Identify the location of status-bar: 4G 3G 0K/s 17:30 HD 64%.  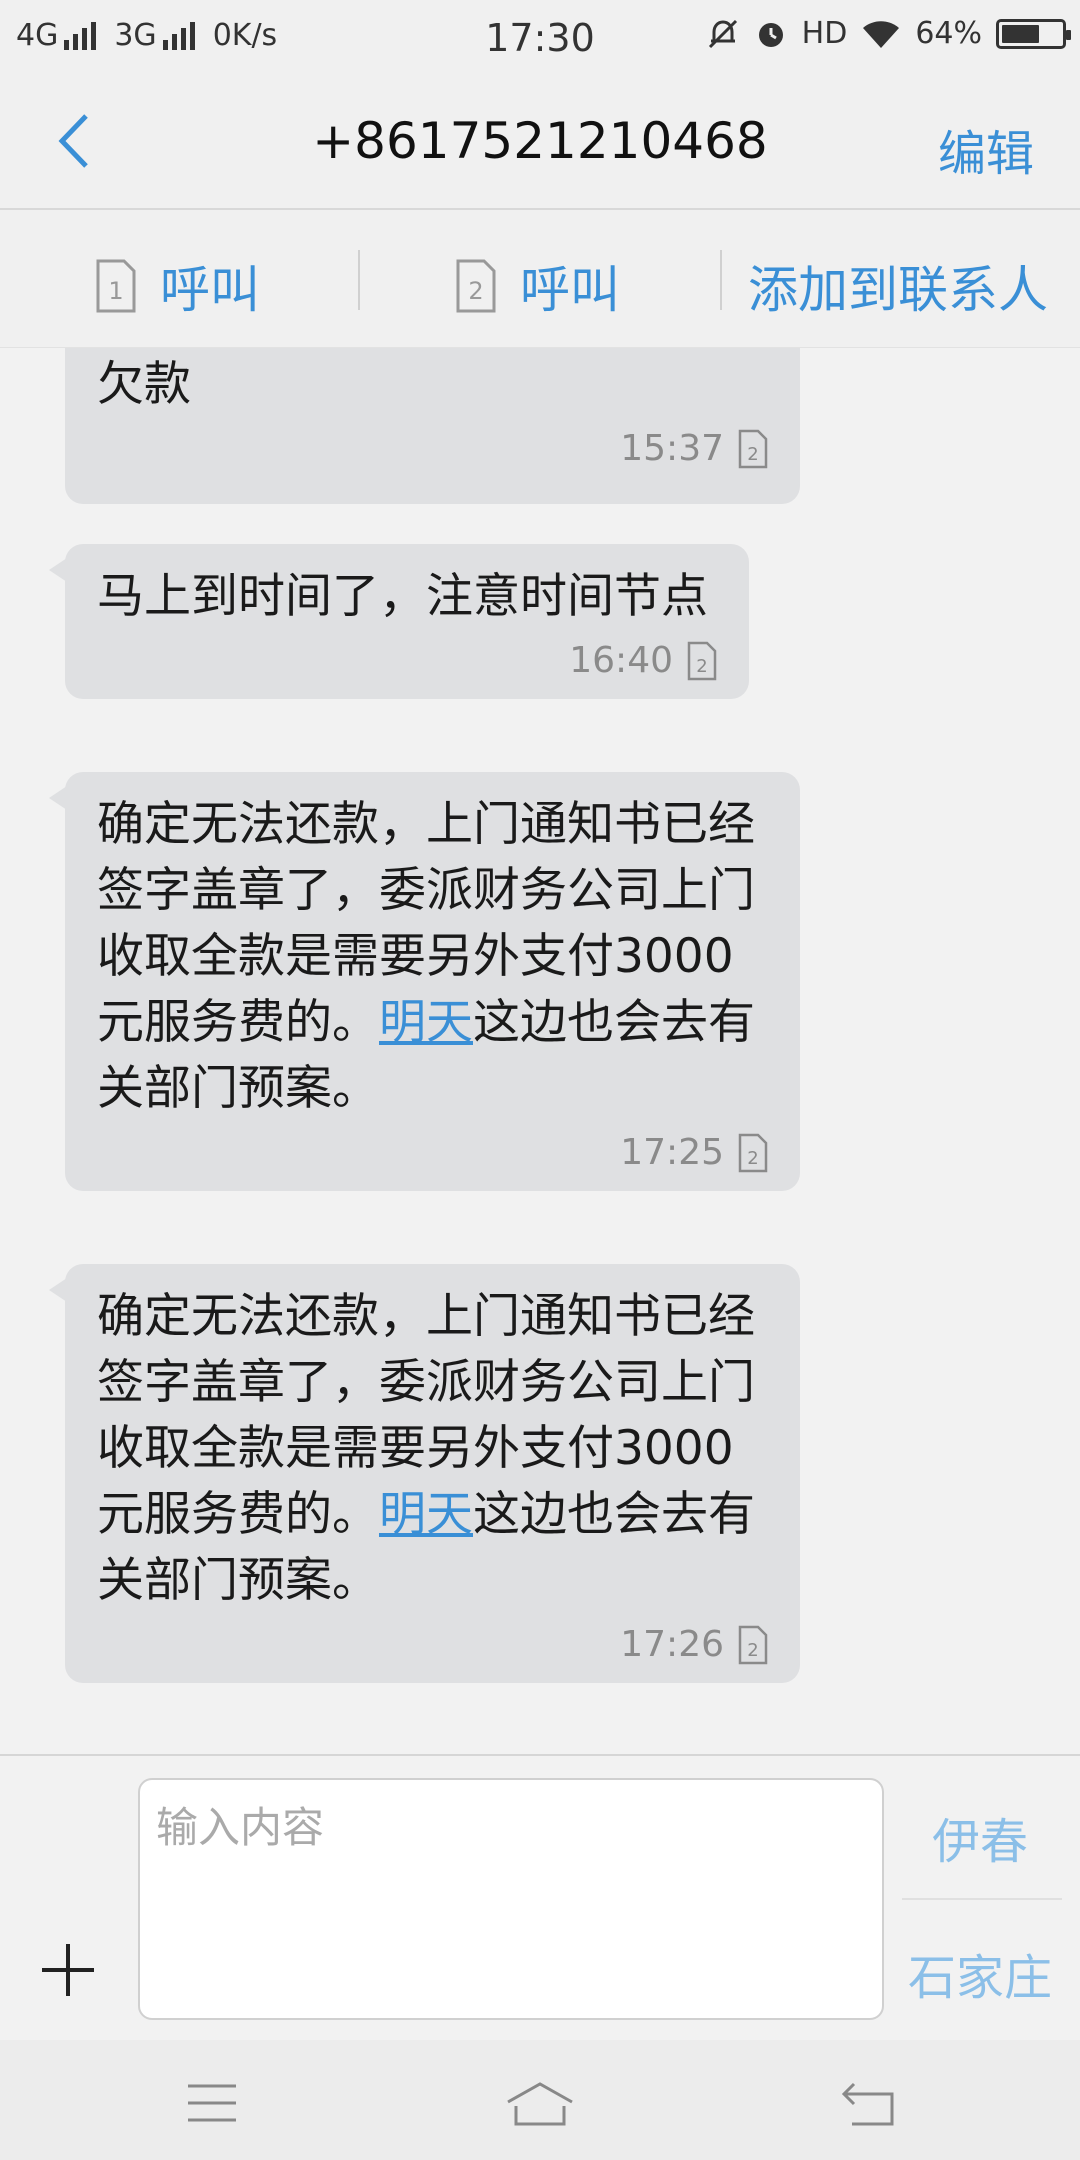
(540, 36).